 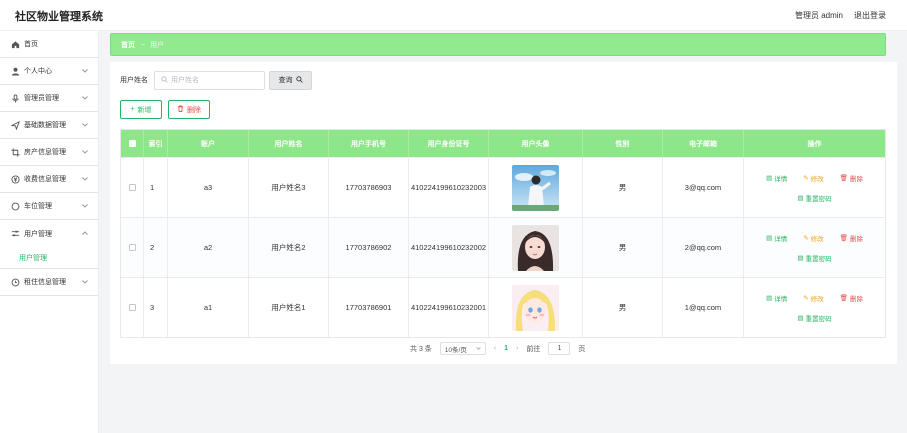 I want to click on sidebar-item-home: 首页, so click(x=49, y=44).